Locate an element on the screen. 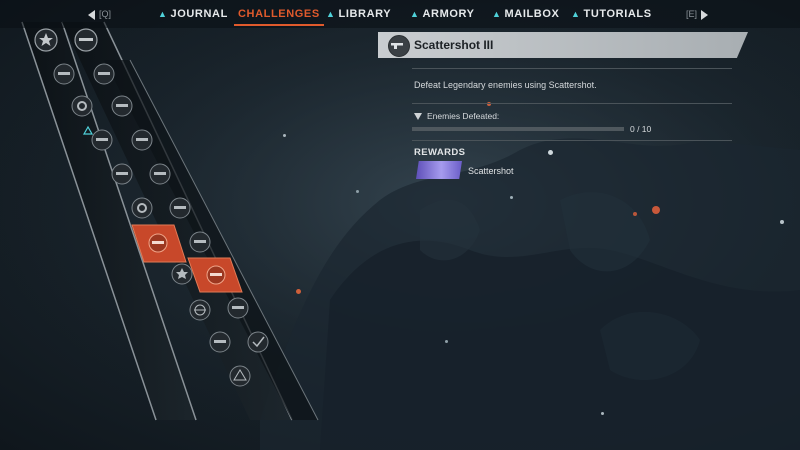  challenge-title: Scattershot III is located at coordinates (454, 45).